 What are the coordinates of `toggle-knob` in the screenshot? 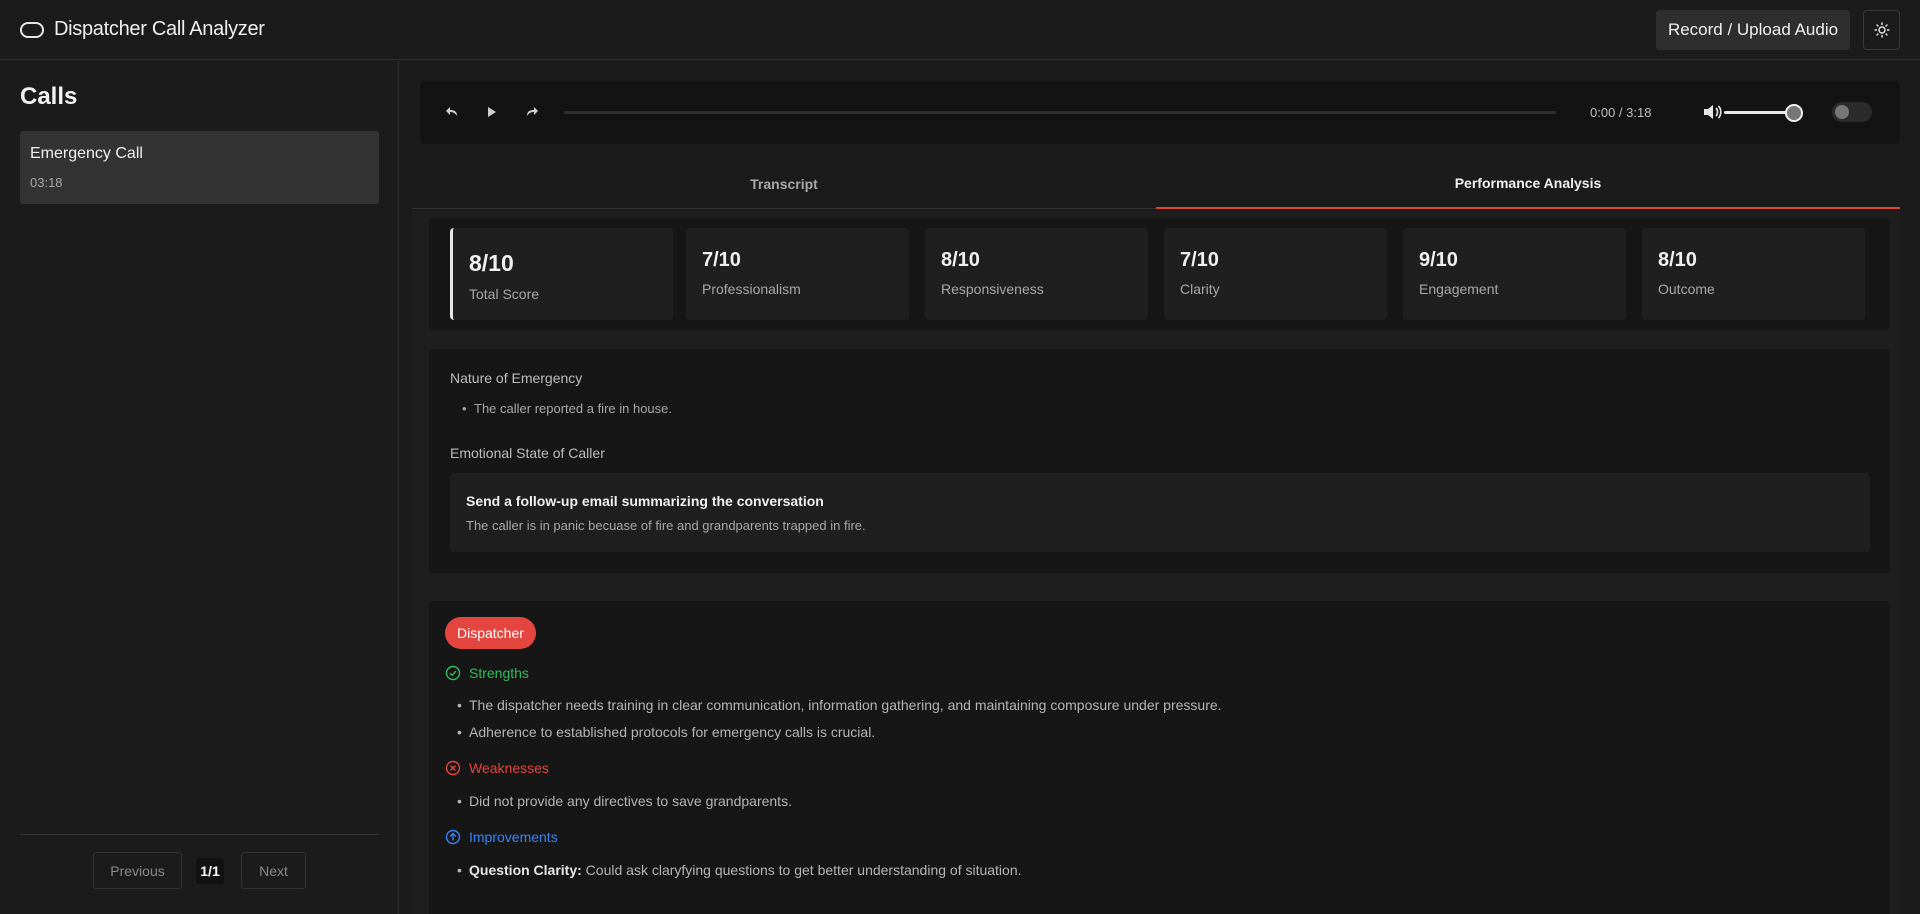 It's located at (1842, 112).